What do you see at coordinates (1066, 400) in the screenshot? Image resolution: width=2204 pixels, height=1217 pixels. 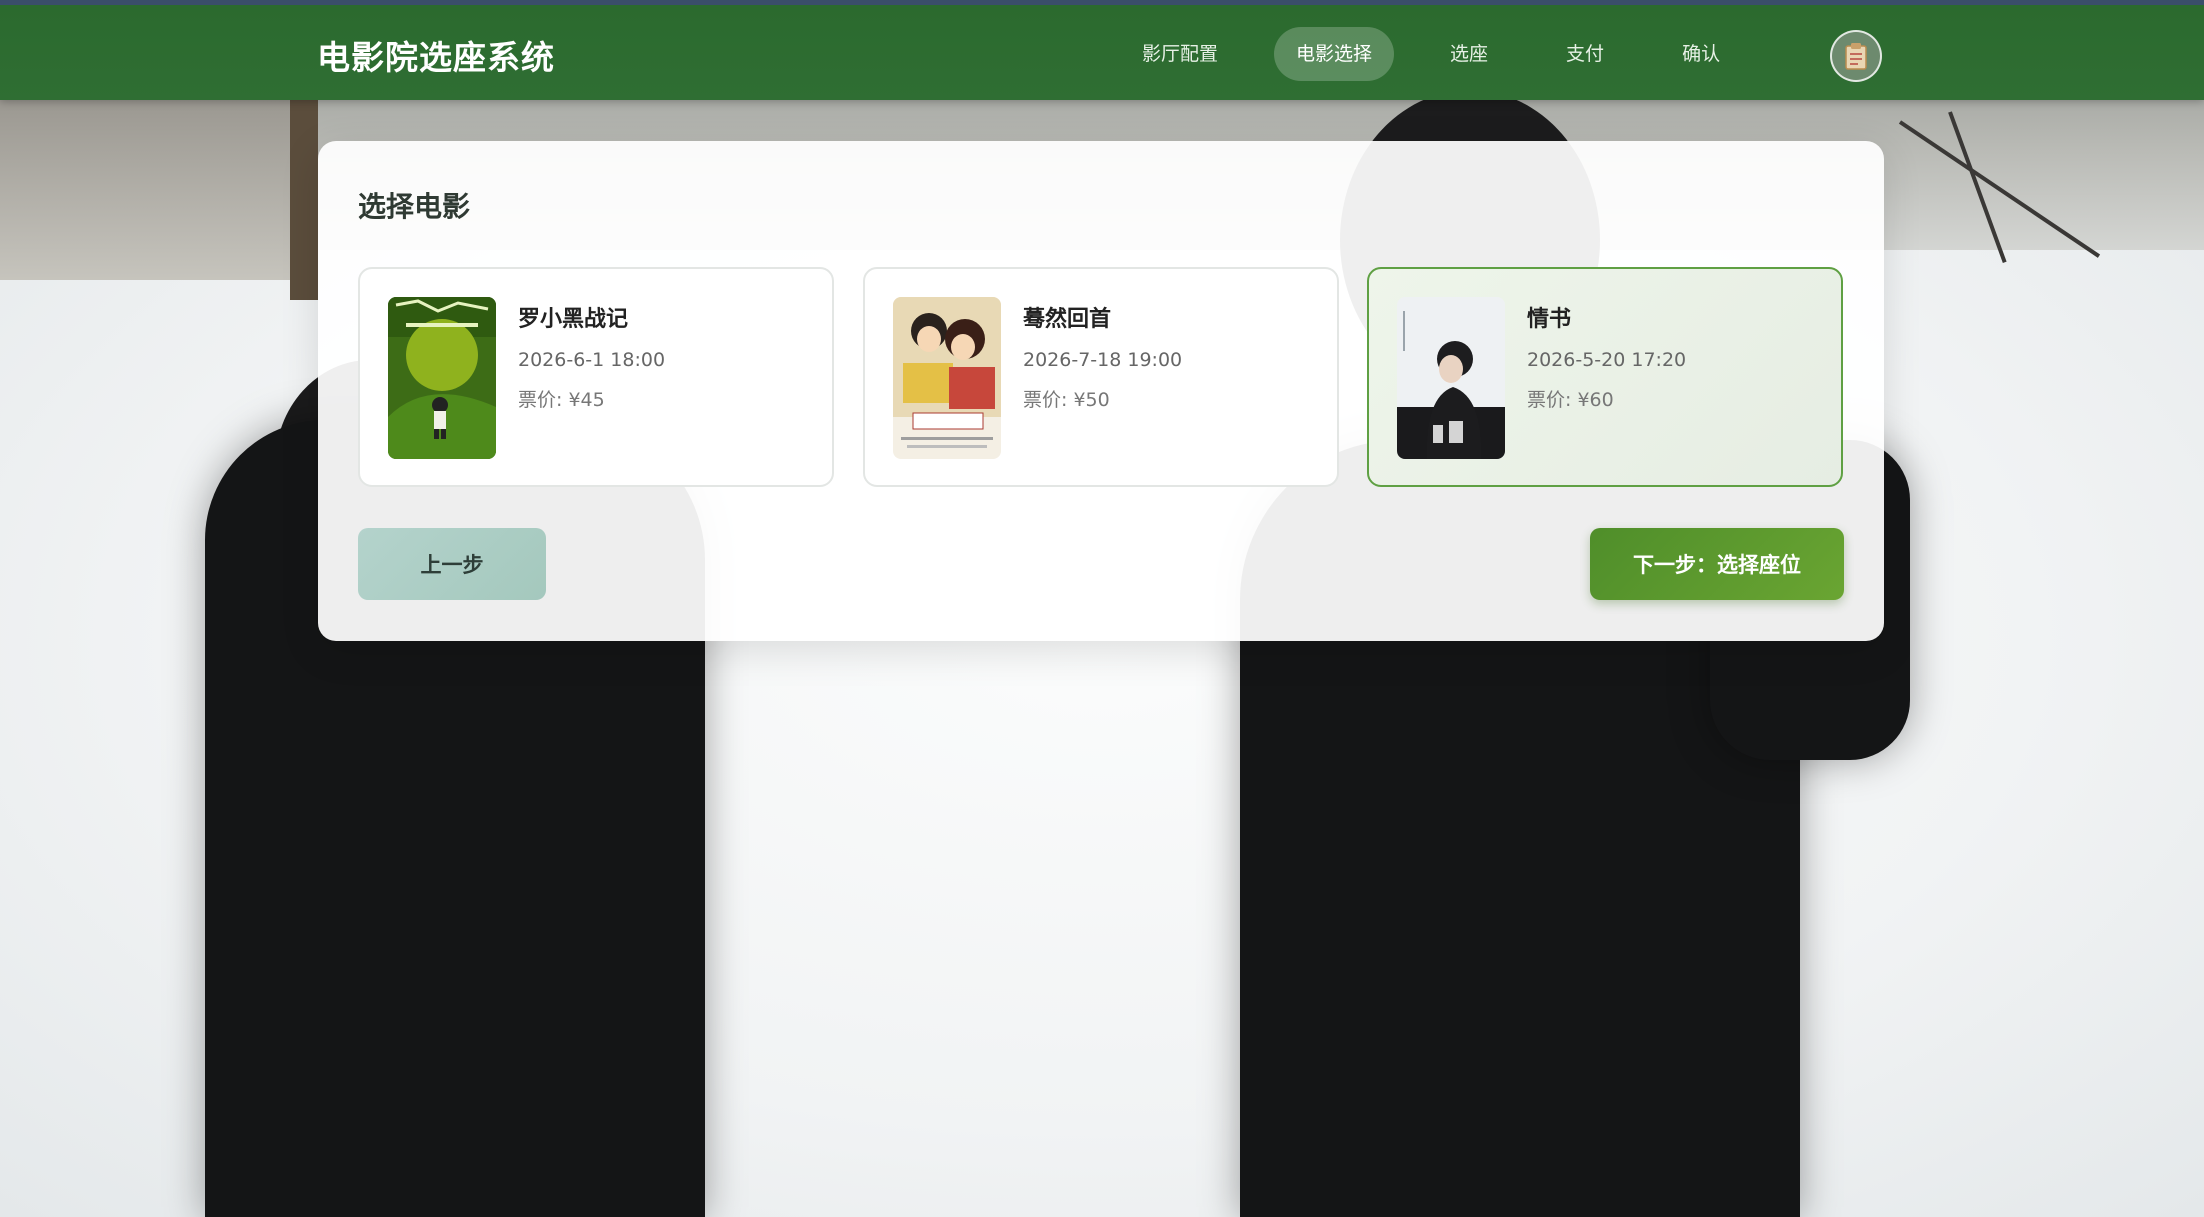 I see `movie-price: 票价: ¥50` at bounding box center [1066, 400].